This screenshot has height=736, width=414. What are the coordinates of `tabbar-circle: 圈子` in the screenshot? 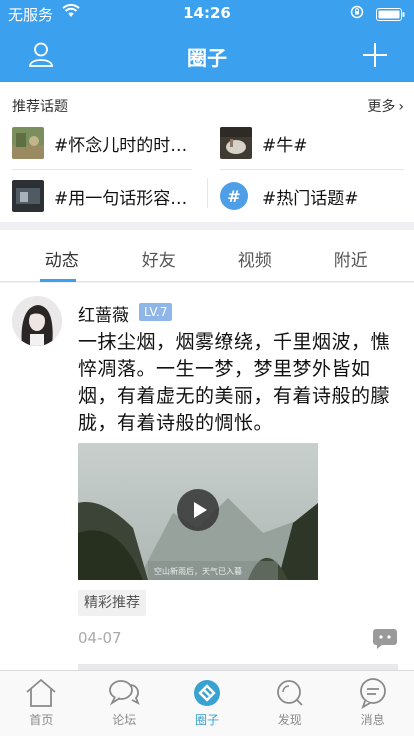 It's located at (207, 702).